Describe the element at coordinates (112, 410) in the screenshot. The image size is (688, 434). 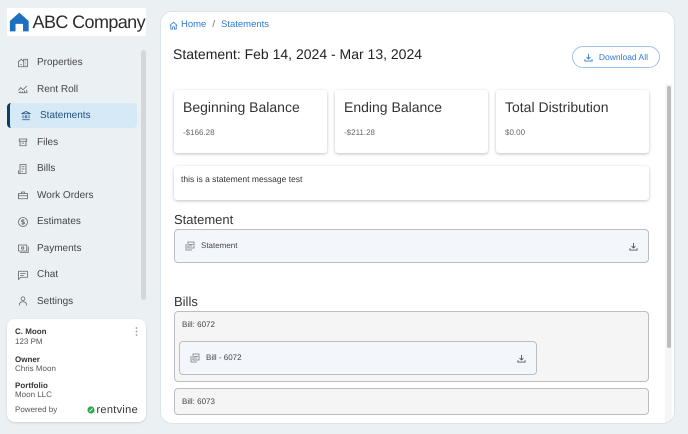
I see `brand-logo: rentvine` at that location.